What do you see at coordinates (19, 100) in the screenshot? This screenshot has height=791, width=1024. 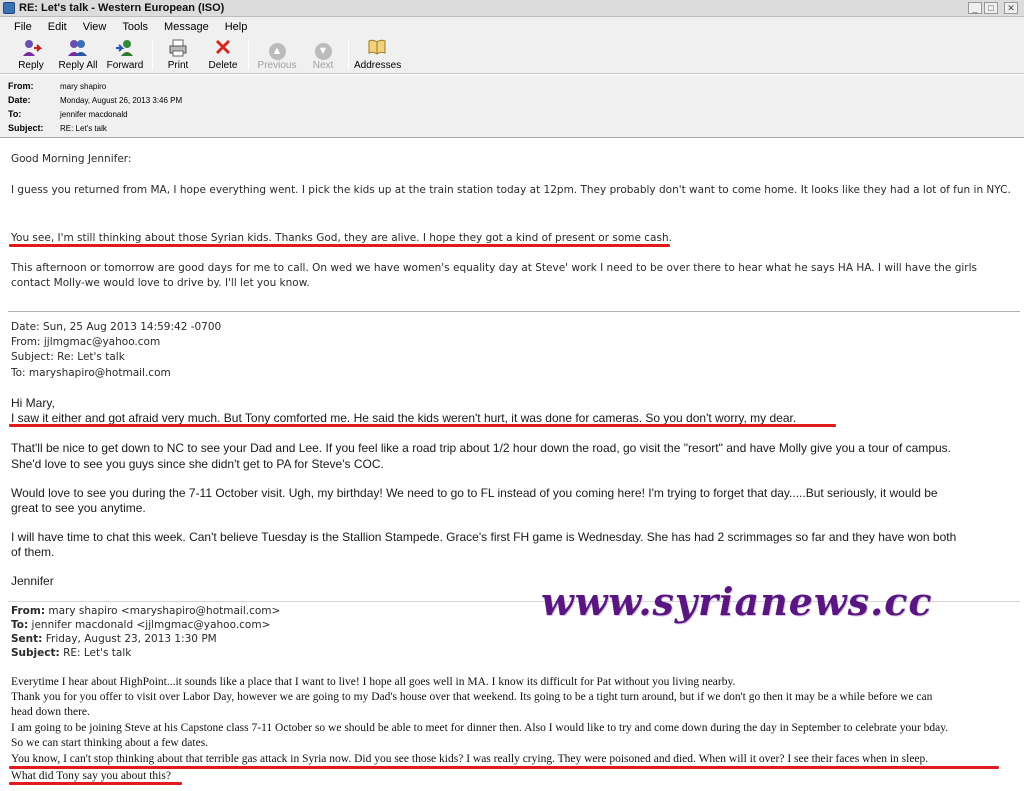 I see `date-label: Date:` at bounding box center [19, 100].